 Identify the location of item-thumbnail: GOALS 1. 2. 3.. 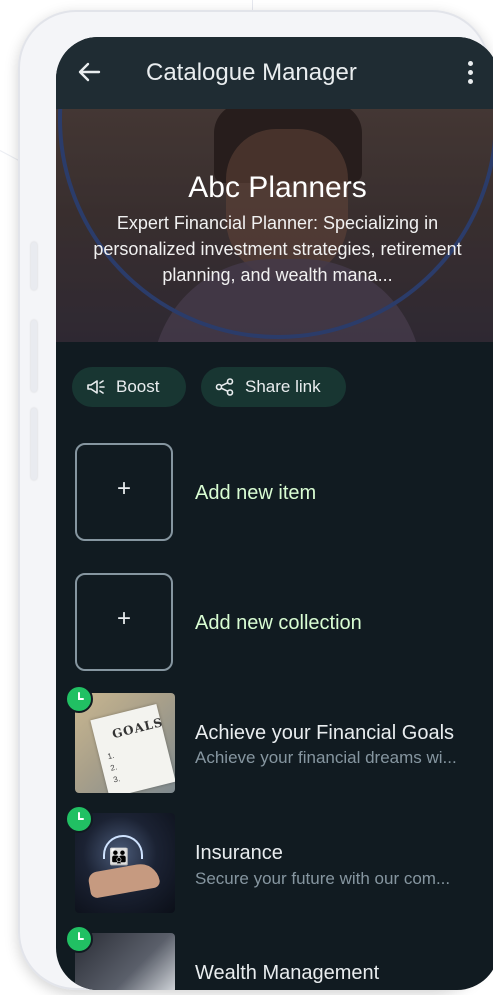
(125, 743).